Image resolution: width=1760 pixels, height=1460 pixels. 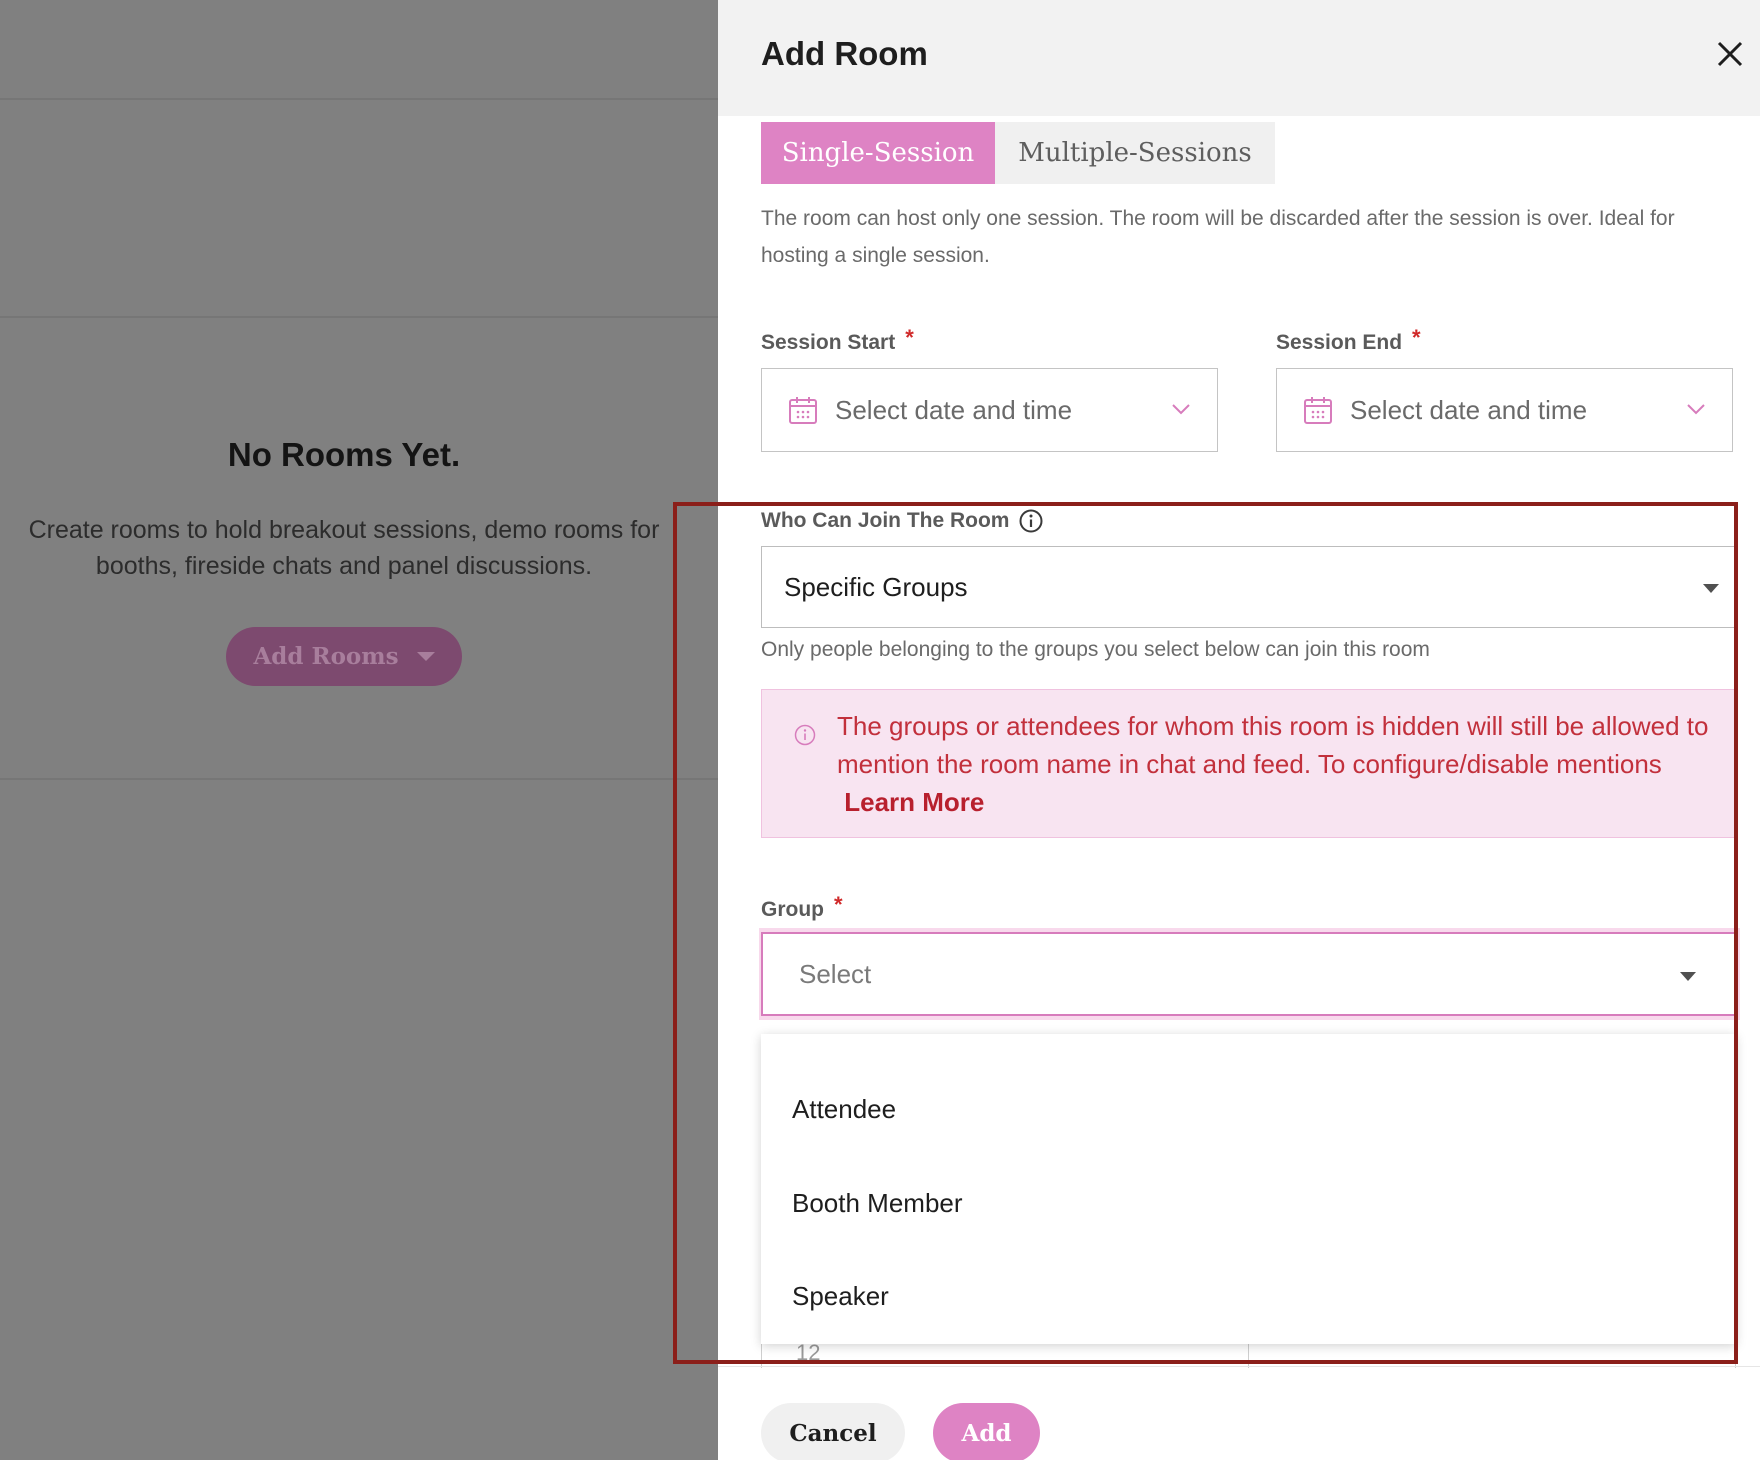 What do you see at coordinates (1248, 587) in the screenshot?
I see `who-can-join-select: Specific Groups` at bounding box center [1248, 587].